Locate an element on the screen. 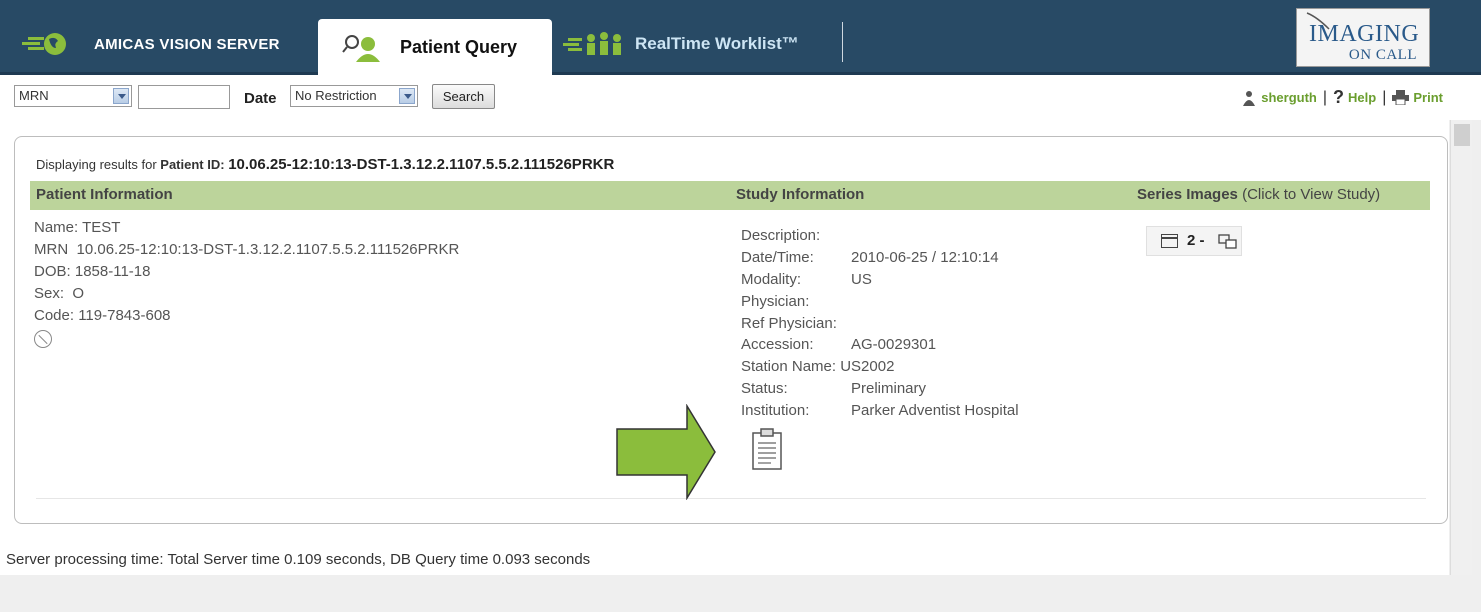 This screenshot has height=612, width=1481. nav-separator is located at coordinates (842, 42).